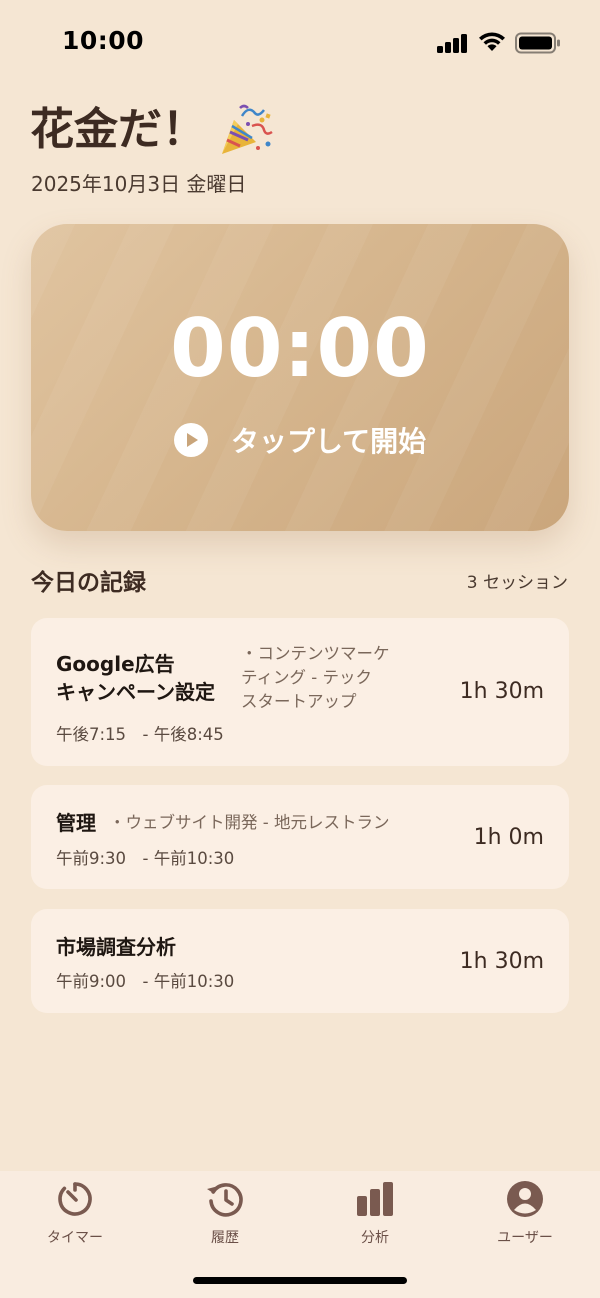 The width and height of the screenshot is (600, 1298). What do you see at coordinates (247, 129) in the screenshot?
I see `party-popper-icon` at bounding box center [247, 129].